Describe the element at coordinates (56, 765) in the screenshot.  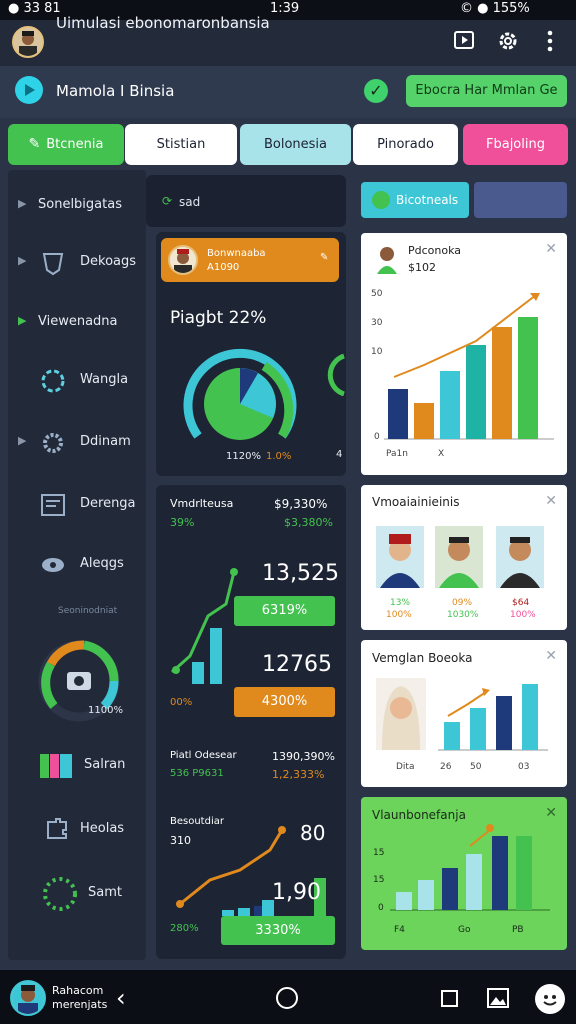
I see `books-icon` at that location.